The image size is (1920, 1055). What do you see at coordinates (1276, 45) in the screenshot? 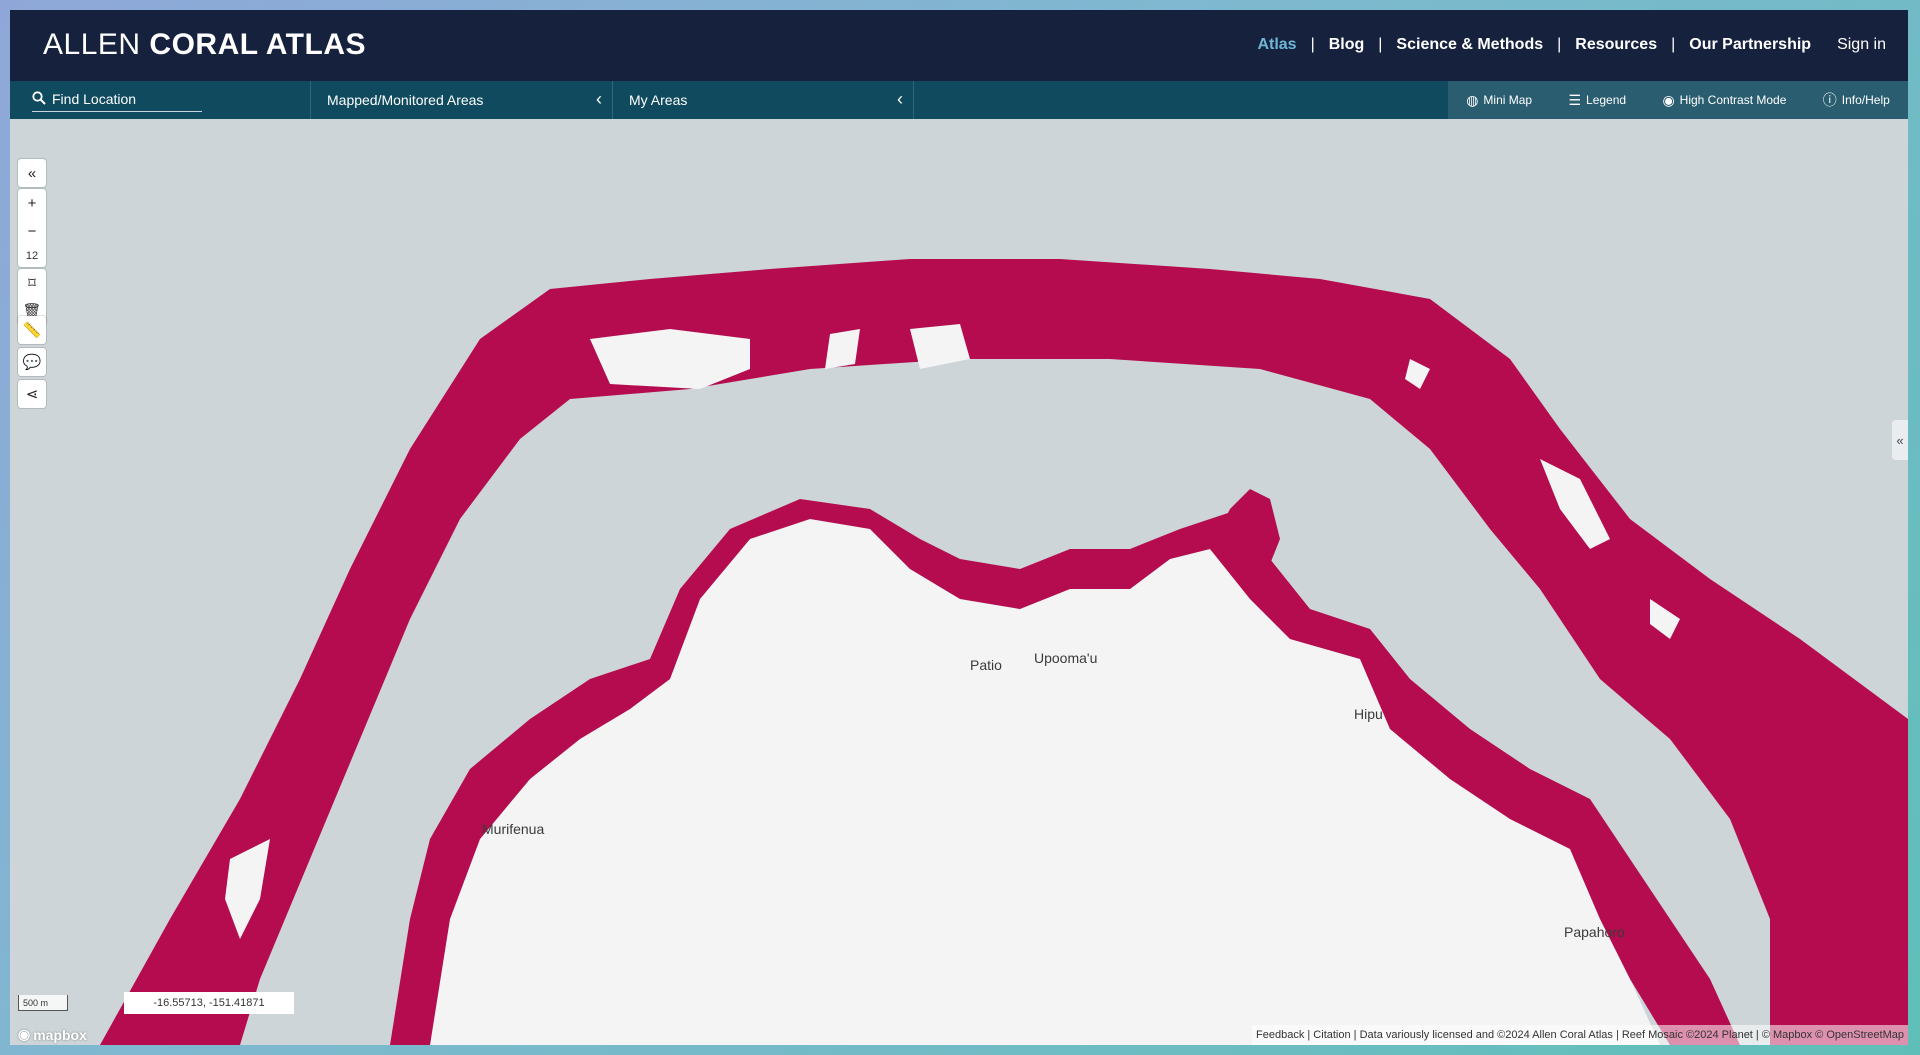
I see `nav-atlas: Atlas` at bounding box center [1276, 45].